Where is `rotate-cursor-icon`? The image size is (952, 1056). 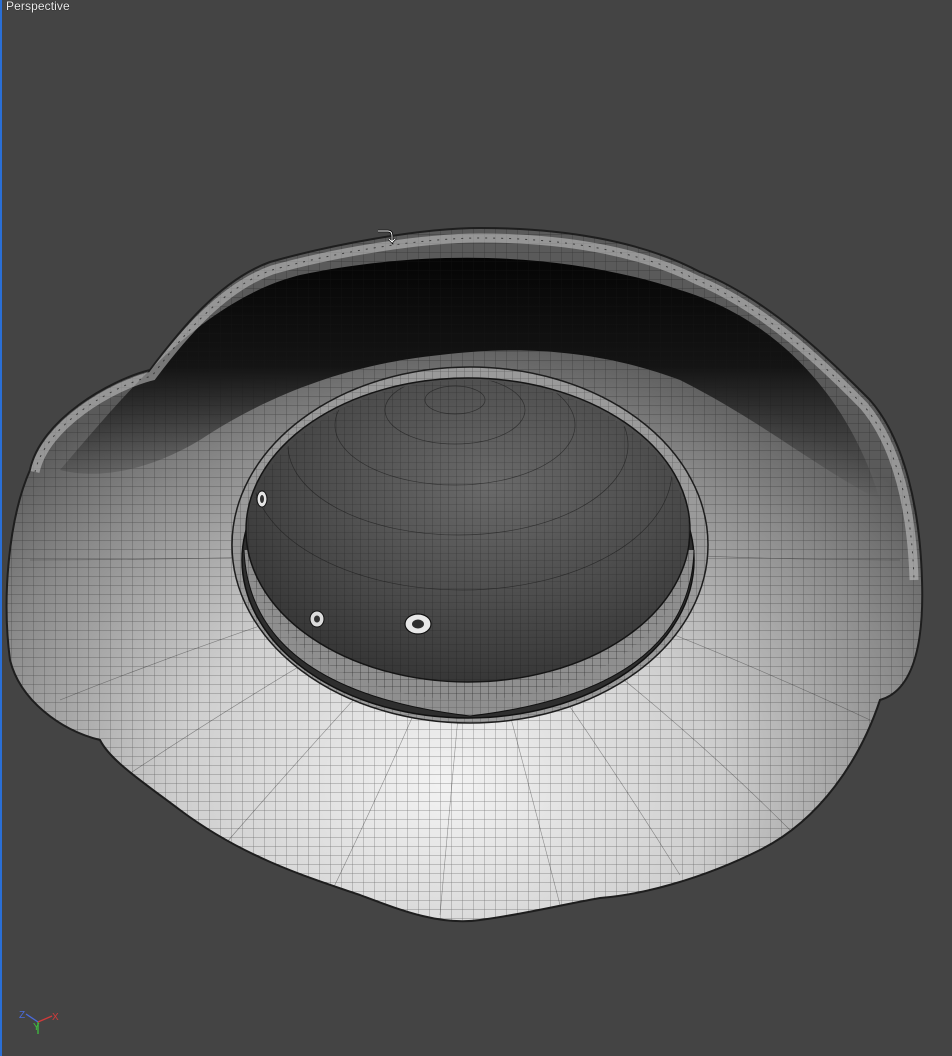 rotate-cursor-icon is located at coordinates (387, 237).